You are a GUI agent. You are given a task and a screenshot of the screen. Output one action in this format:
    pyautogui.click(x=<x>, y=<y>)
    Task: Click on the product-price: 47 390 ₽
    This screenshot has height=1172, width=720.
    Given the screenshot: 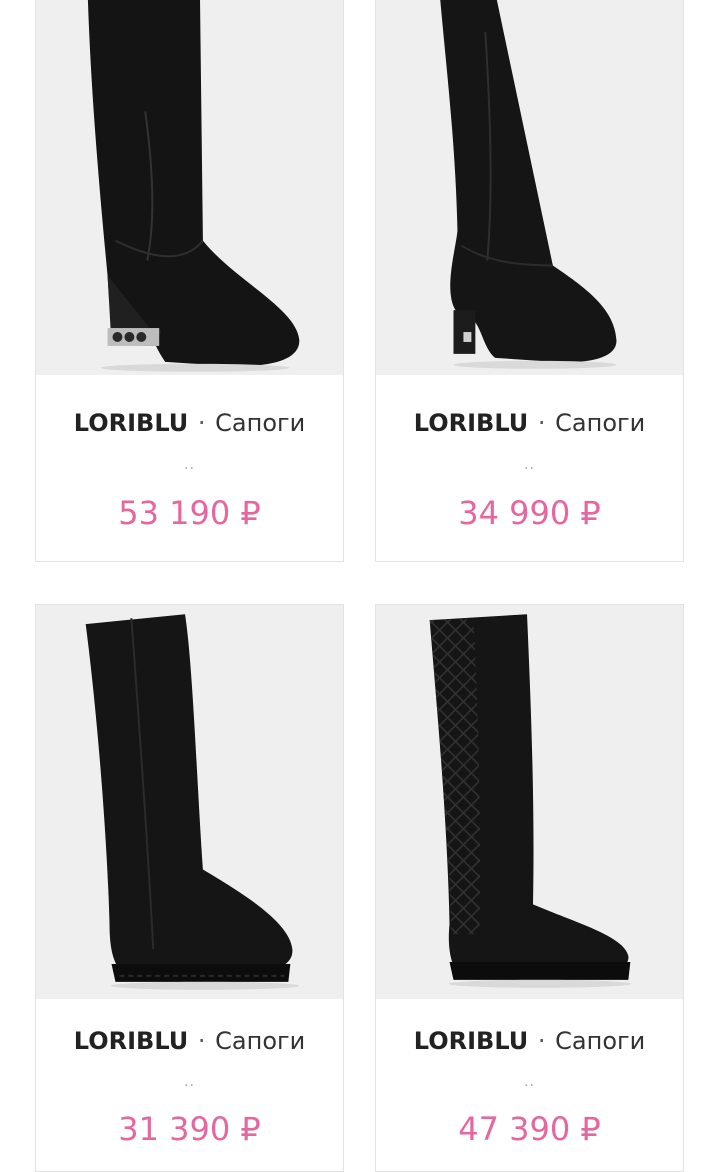 What is the action you would take?
    pyautogui.click(x=529, y=1129)
    